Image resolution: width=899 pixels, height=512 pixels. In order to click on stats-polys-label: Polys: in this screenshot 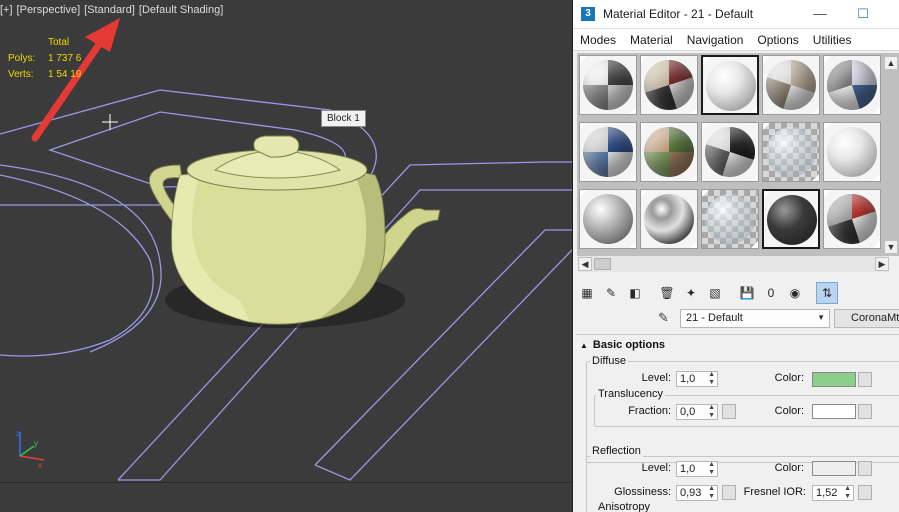, I will do `click(22, 58)`.